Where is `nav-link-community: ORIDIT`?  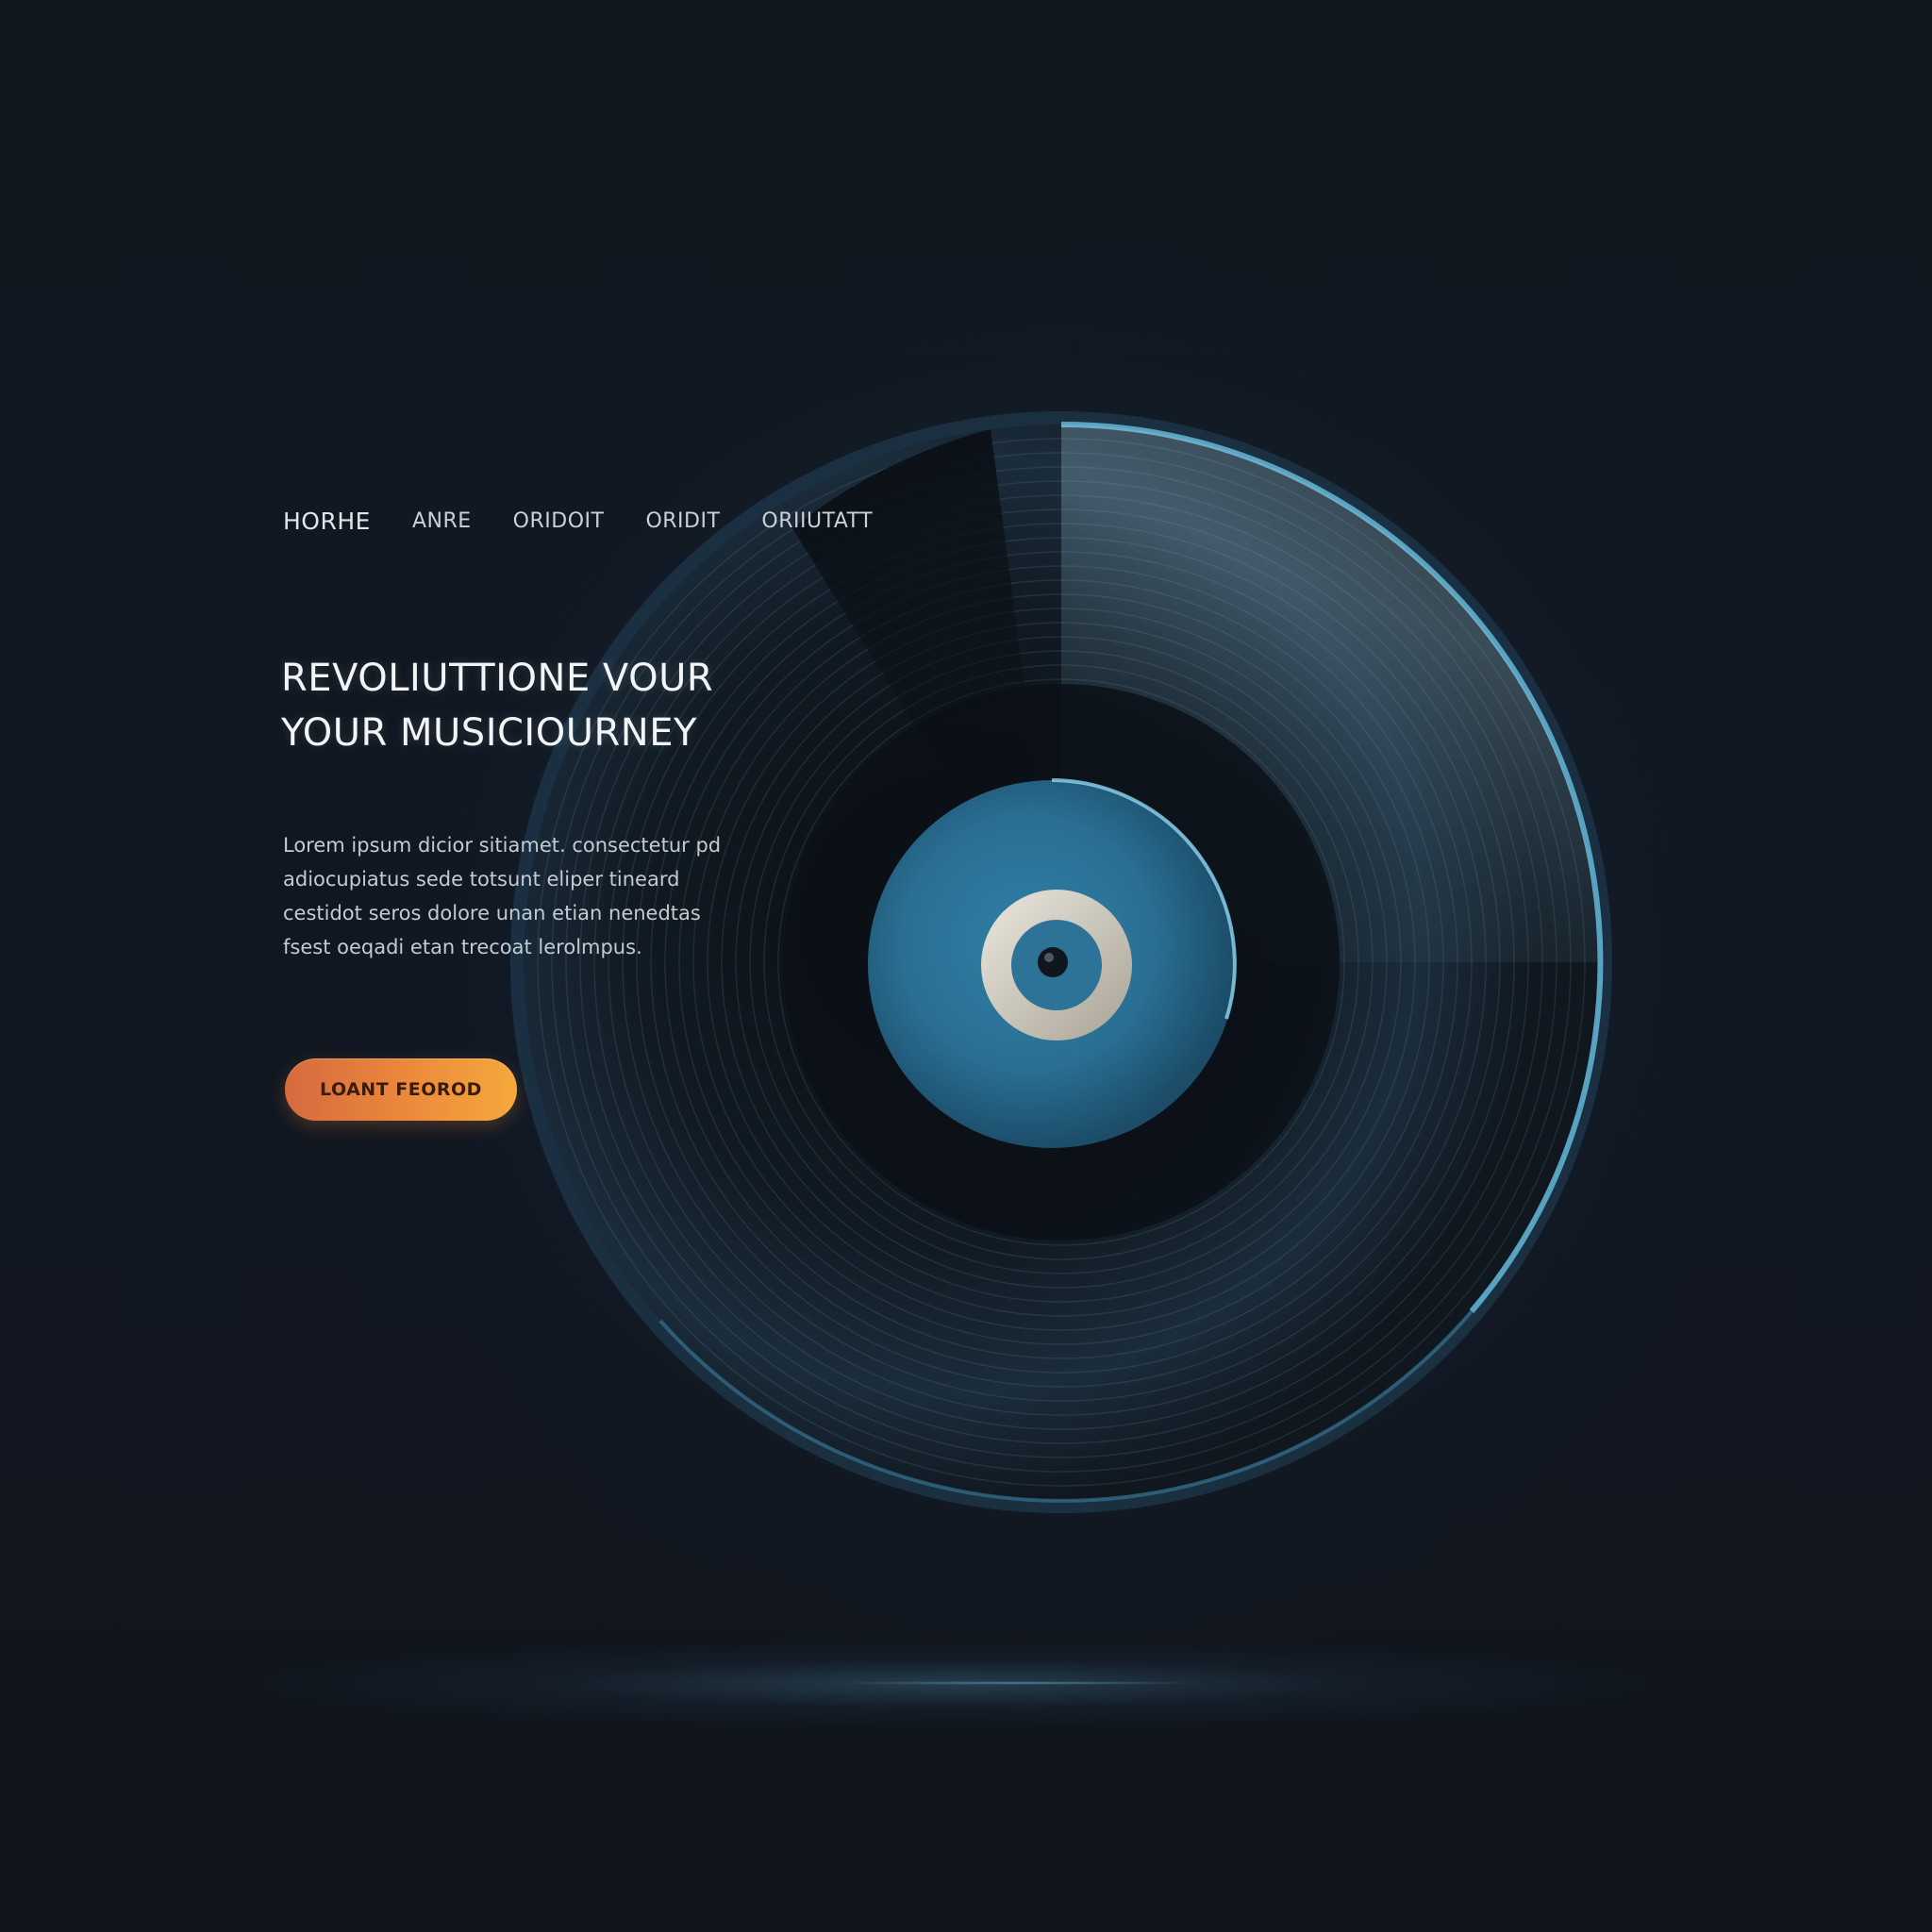 nav-link-community: ORIDIT is located at coordinates (682, 521).